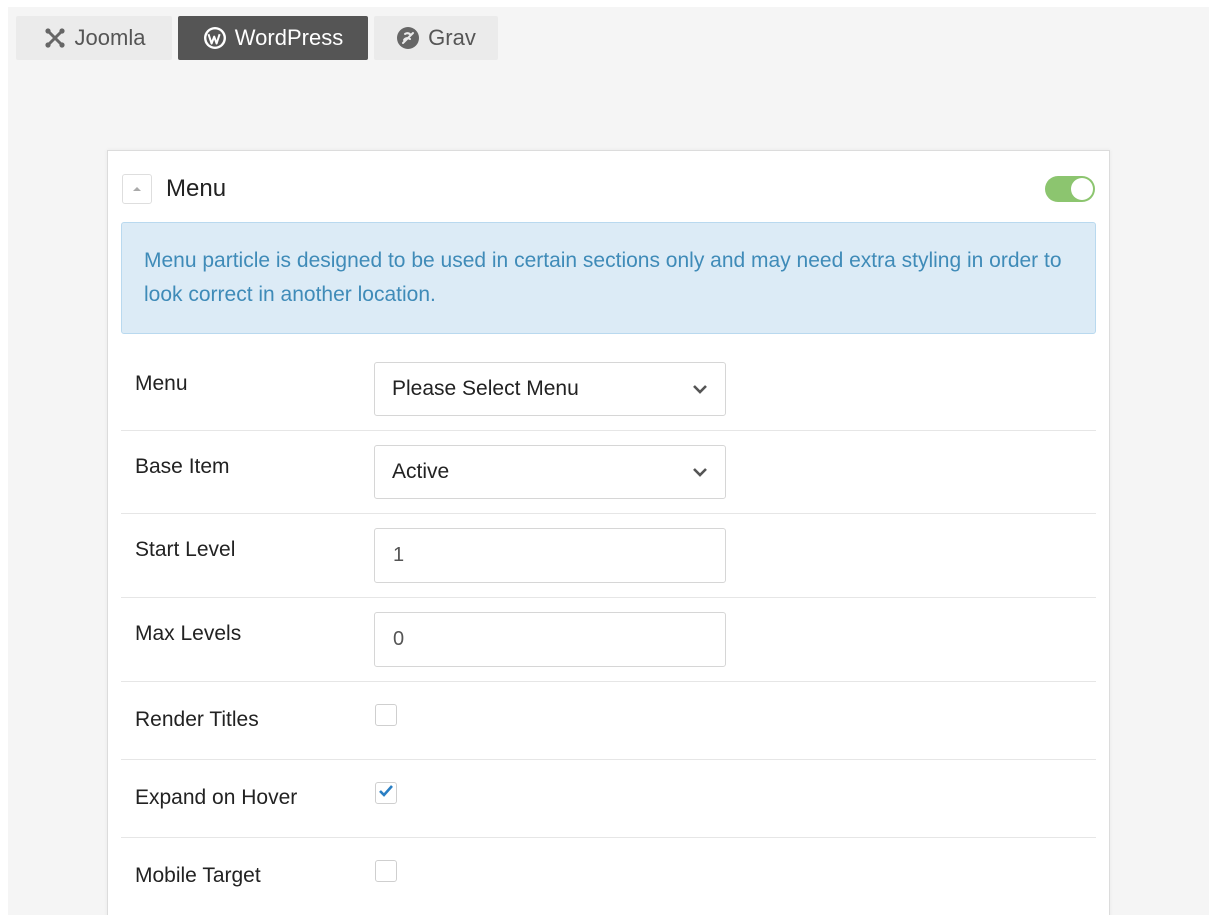 This screenshot has height=915, width=1209. Describe the element at coordinates (196, 188) in the screenshot. I see `panel-title: Menu` at that location.